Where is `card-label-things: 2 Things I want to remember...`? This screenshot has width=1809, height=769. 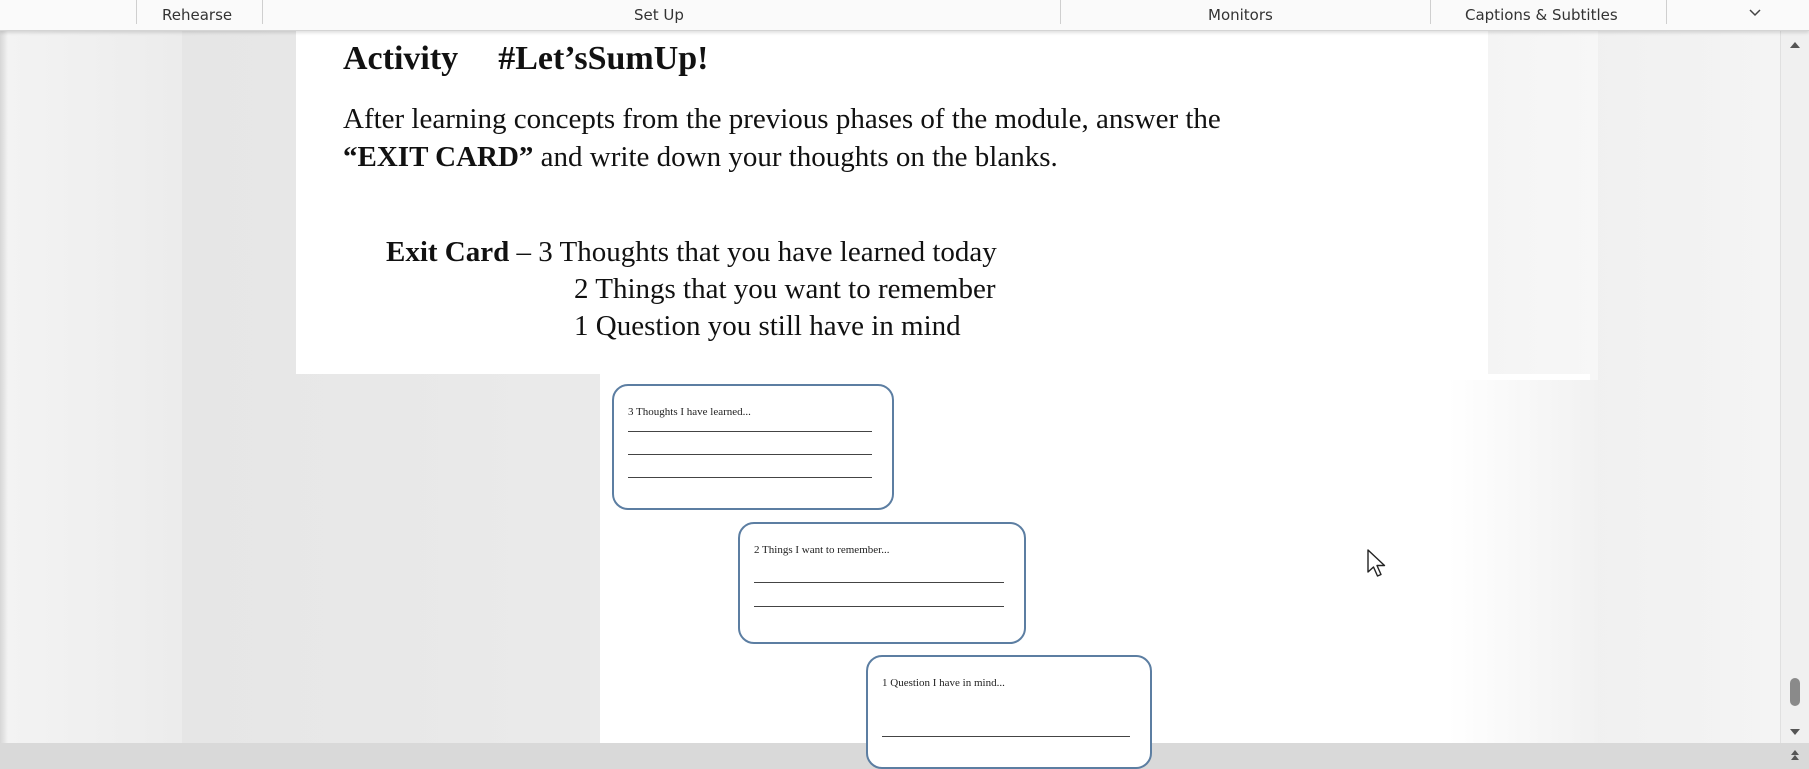 card-label-things: 2 Things I want to remember... is located at coordinates (822, 550).